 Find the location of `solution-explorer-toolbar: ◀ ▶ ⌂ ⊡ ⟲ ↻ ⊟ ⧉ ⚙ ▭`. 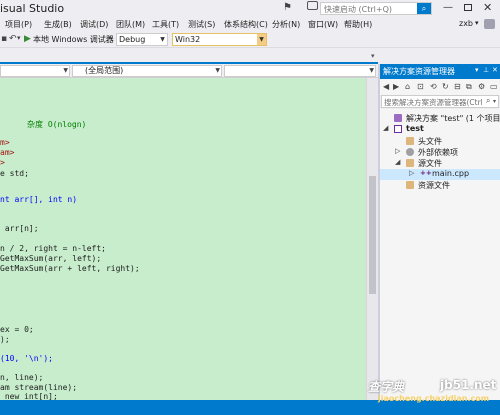

solution-explorer-toolbar: ◀ ▶ ⌂ ⊡ ⟲ ↻ ⊟ ⧉ ⚙ ▭ is located at coordinates (440, 87).